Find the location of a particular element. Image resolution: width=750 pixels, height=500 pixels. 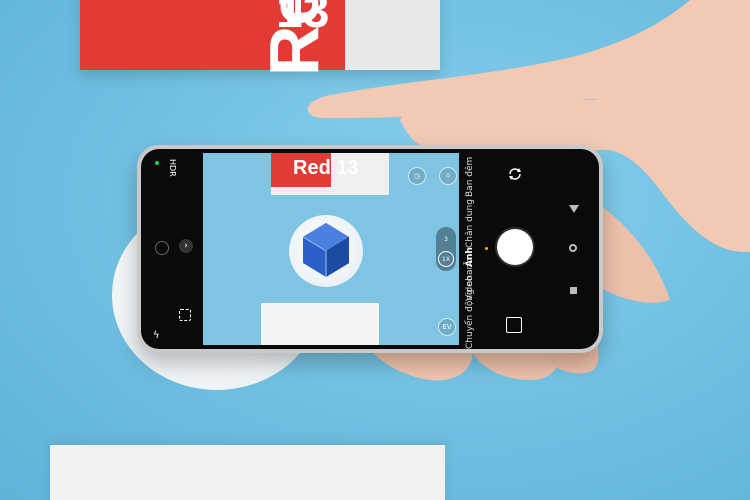

flash-off-icon: ϟ is located at coordinates (156, 336).